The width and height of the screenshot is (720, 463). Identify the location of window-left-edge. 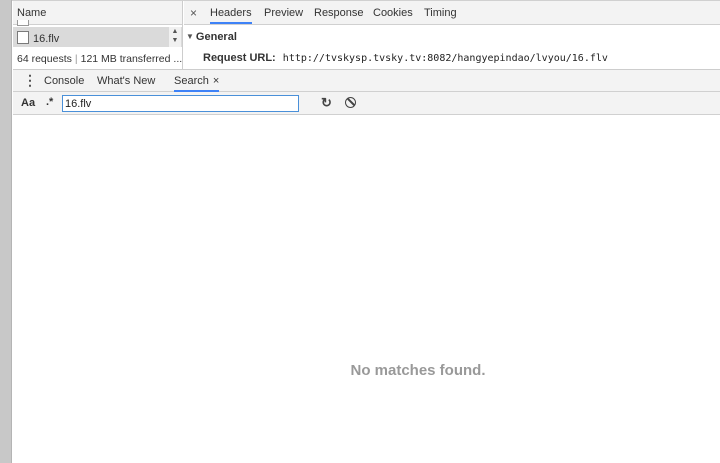
(6, 231).